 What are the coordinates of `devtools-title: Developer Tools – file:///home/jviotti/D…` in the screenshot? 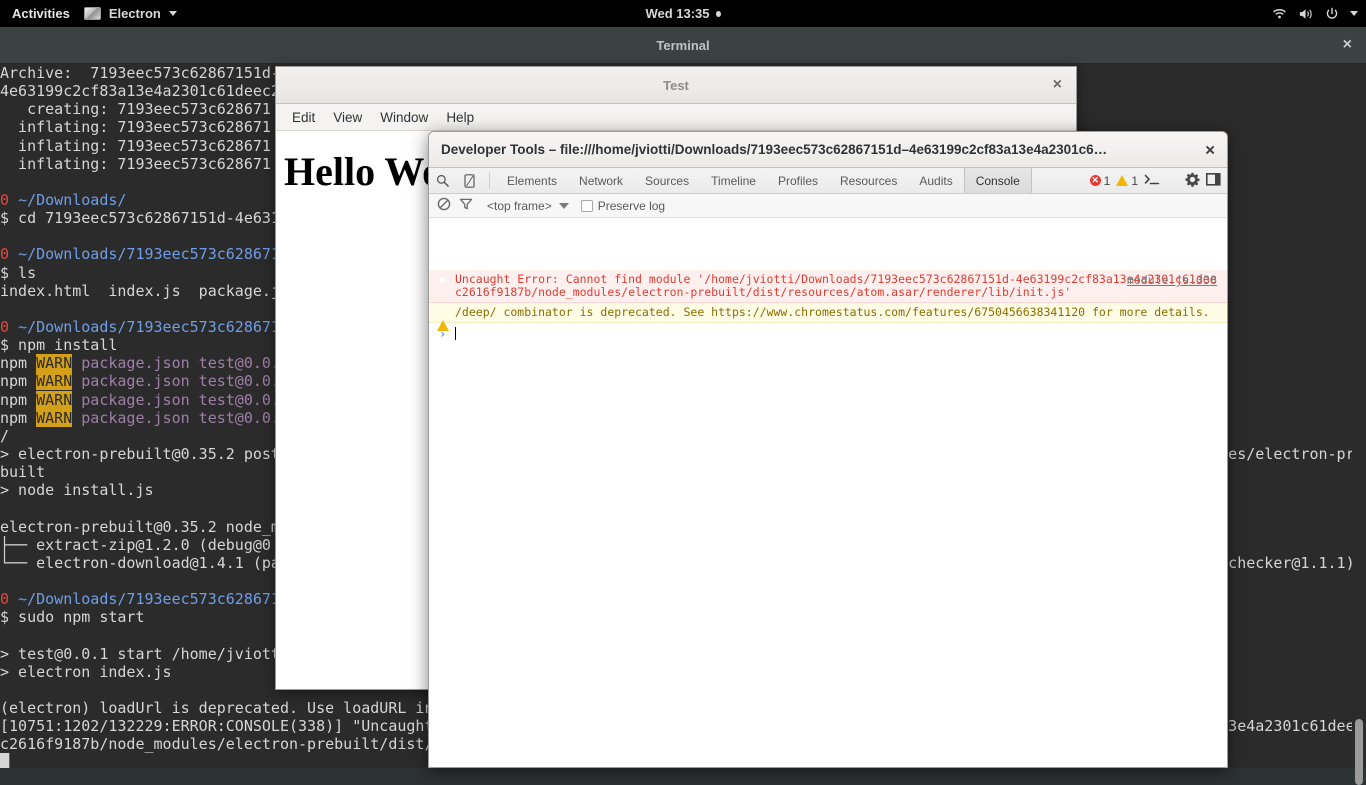 It's located at (774, 149).